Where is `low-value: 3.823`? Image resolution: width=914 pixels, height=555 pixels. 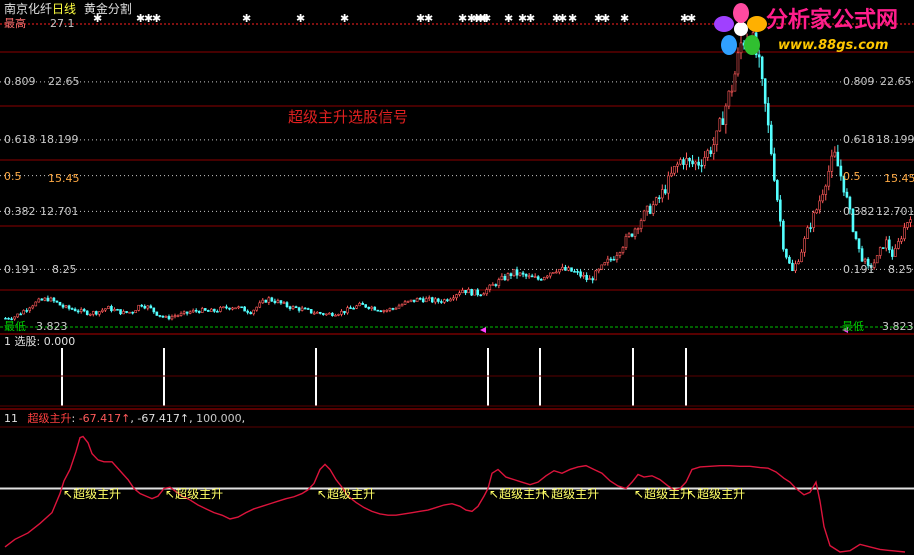 low-value: 3.823 is located at coordinates (52, 326).